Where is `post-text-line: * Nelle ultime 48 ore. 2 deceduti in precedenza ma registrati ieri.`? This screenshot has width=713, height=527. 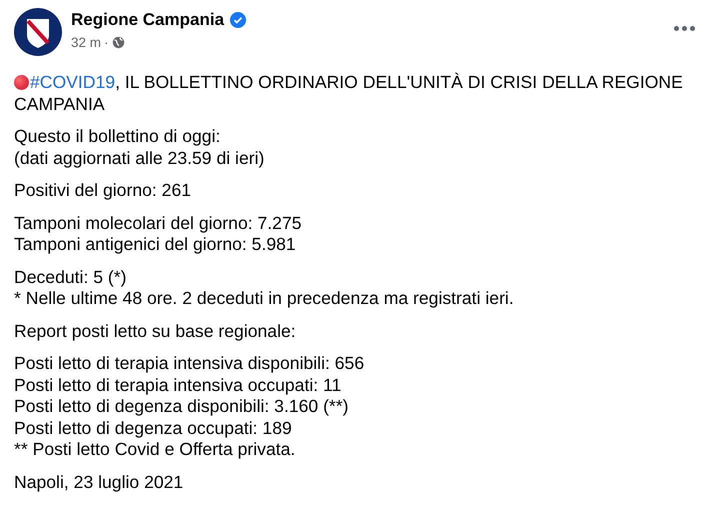
post-text-line: * Nelle ultime 48 ore. 2 deceduti in precedenza ma registrati ieri. is located at coordinates (264, 299).